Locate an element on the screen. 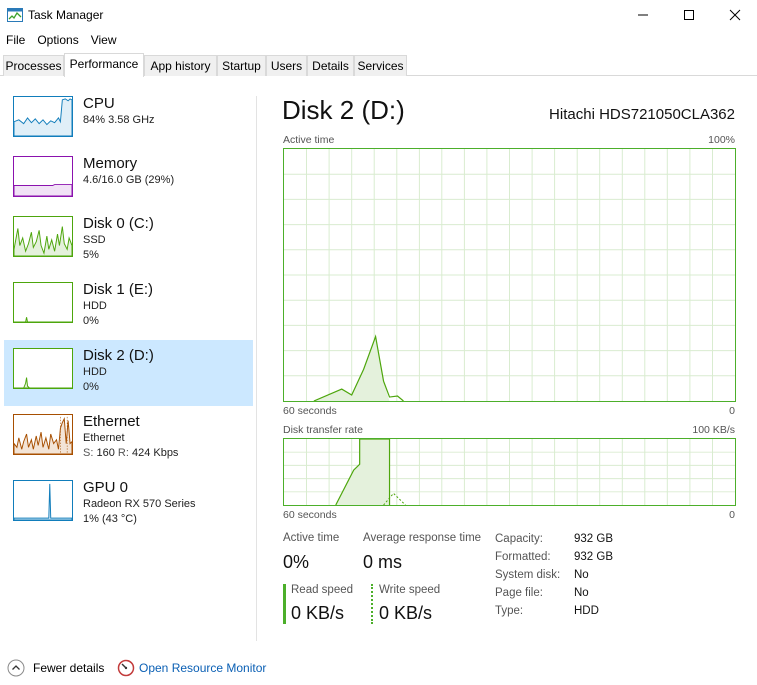 The image size is (757, 685). send-label: S: is located at coordinates (88, 453).